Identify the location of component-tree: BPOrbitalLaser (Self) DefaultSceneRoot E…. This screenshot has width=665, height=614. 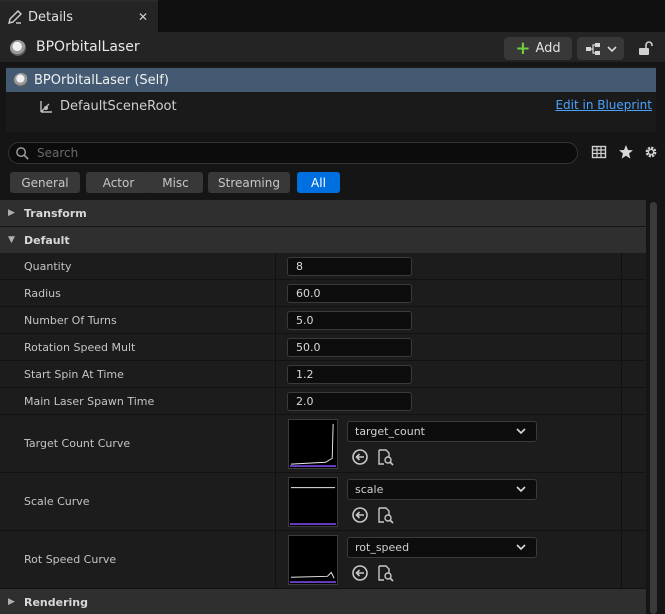
(331, 99).